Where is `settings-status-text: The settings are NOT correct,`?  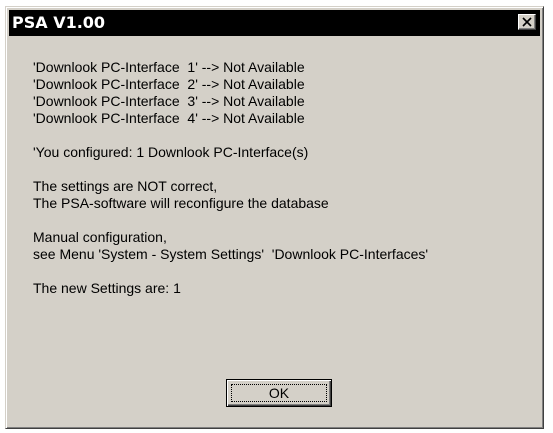 settings-status-text: The settings are NOT correct, is located at coordinates (125, 186).